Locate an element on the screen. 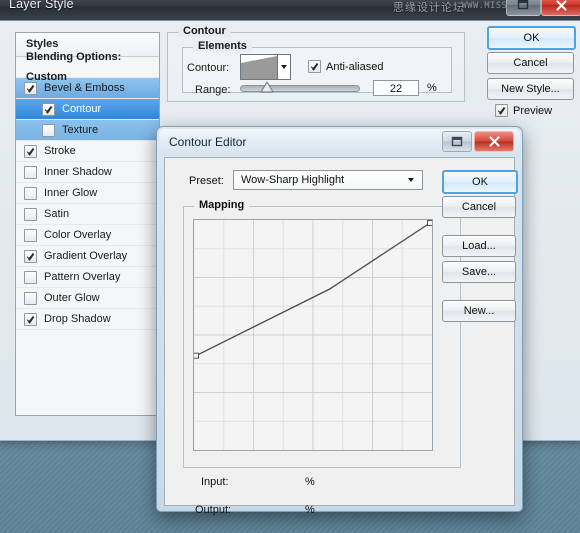 Image resolution: width=580 pixels, height=533 pixels. sidebar-item-label: Drop Shadow is located at coordinates (77, 319).